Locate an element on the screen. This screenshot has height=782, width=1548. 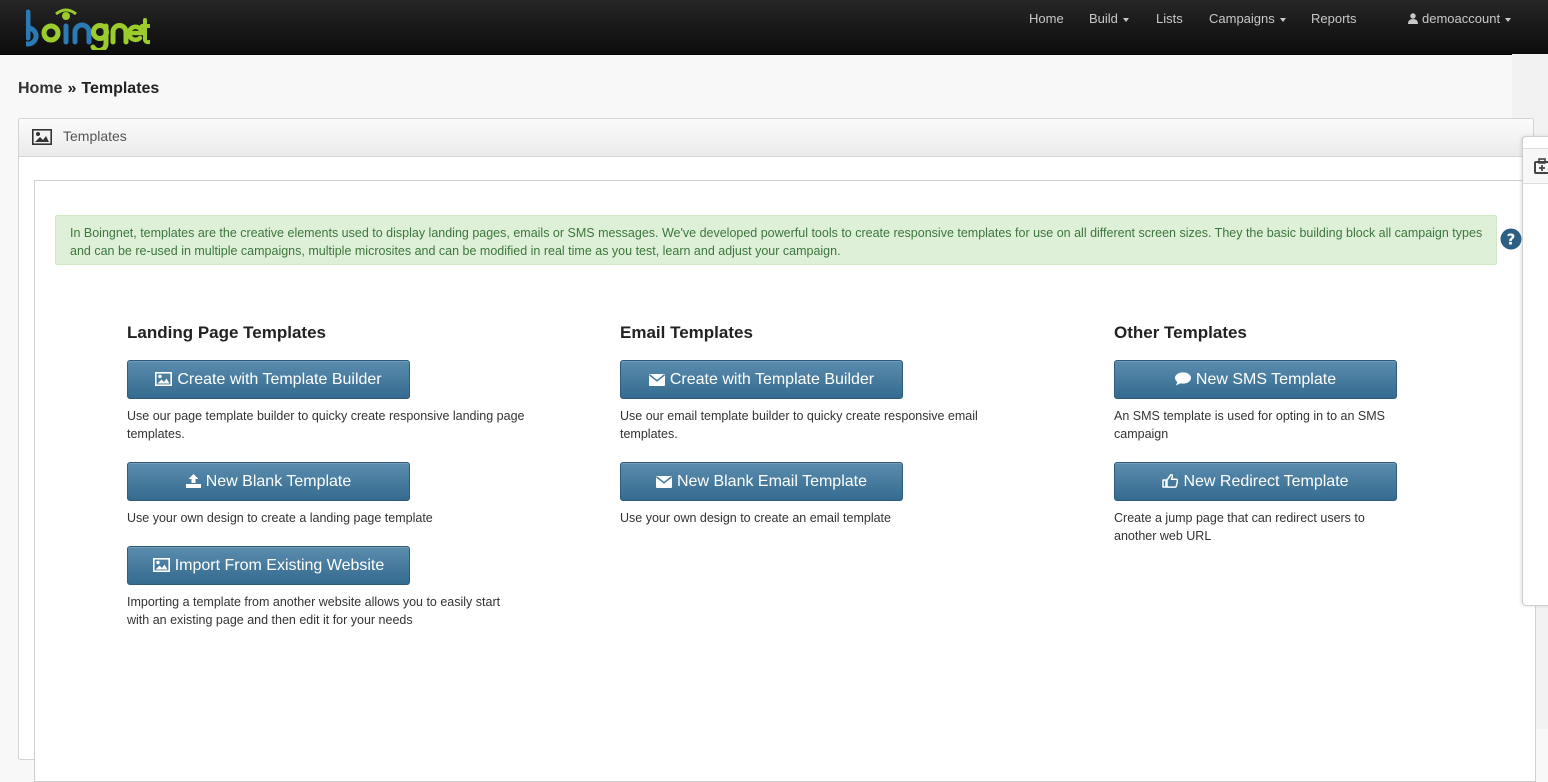
landing-create-with-builder-button: Create with Template Builder is located at coordinates (268, 379).